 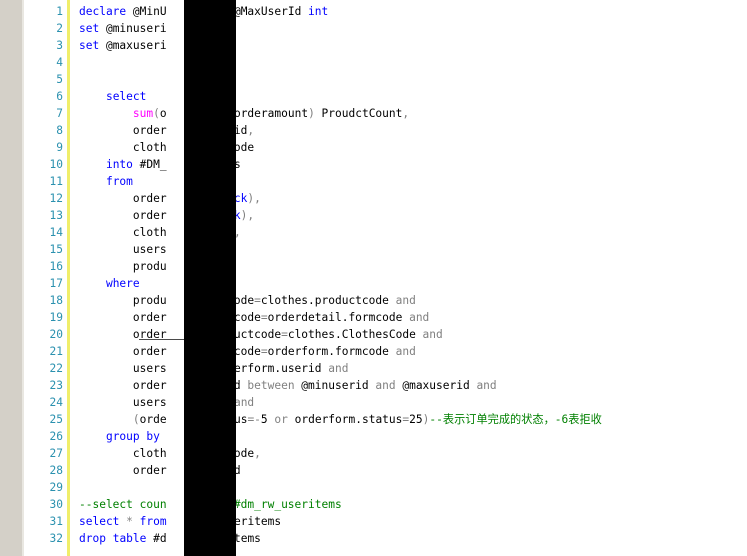 I want to click on code-line: 8 order userid,, so click(x=373, y=130).